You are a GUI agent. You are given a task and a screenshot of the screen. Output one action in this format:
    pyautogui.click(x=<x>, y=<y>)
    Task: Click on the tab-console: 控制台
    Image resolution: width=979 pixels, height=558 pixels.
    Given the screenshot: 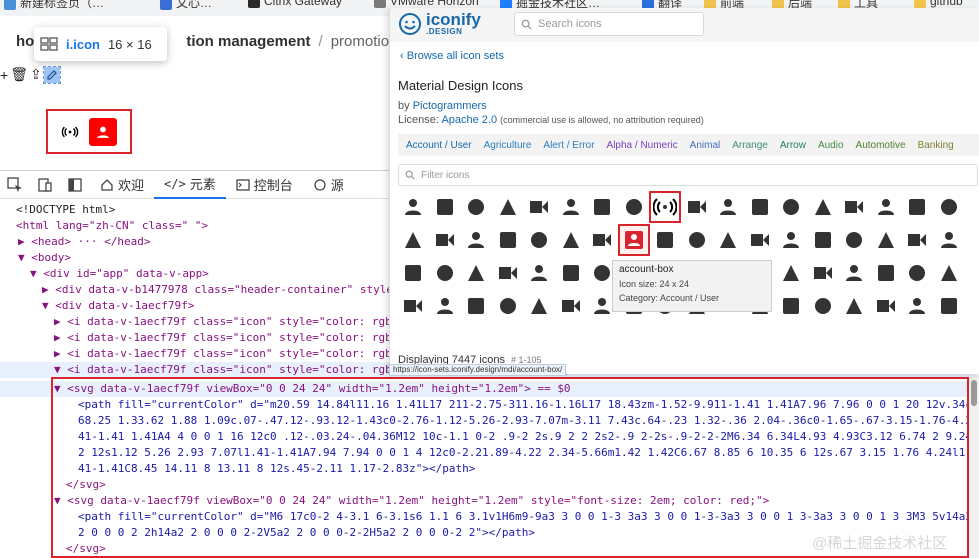 What is the action you would take?
    pyautogui.click(x=264, y=185)
    